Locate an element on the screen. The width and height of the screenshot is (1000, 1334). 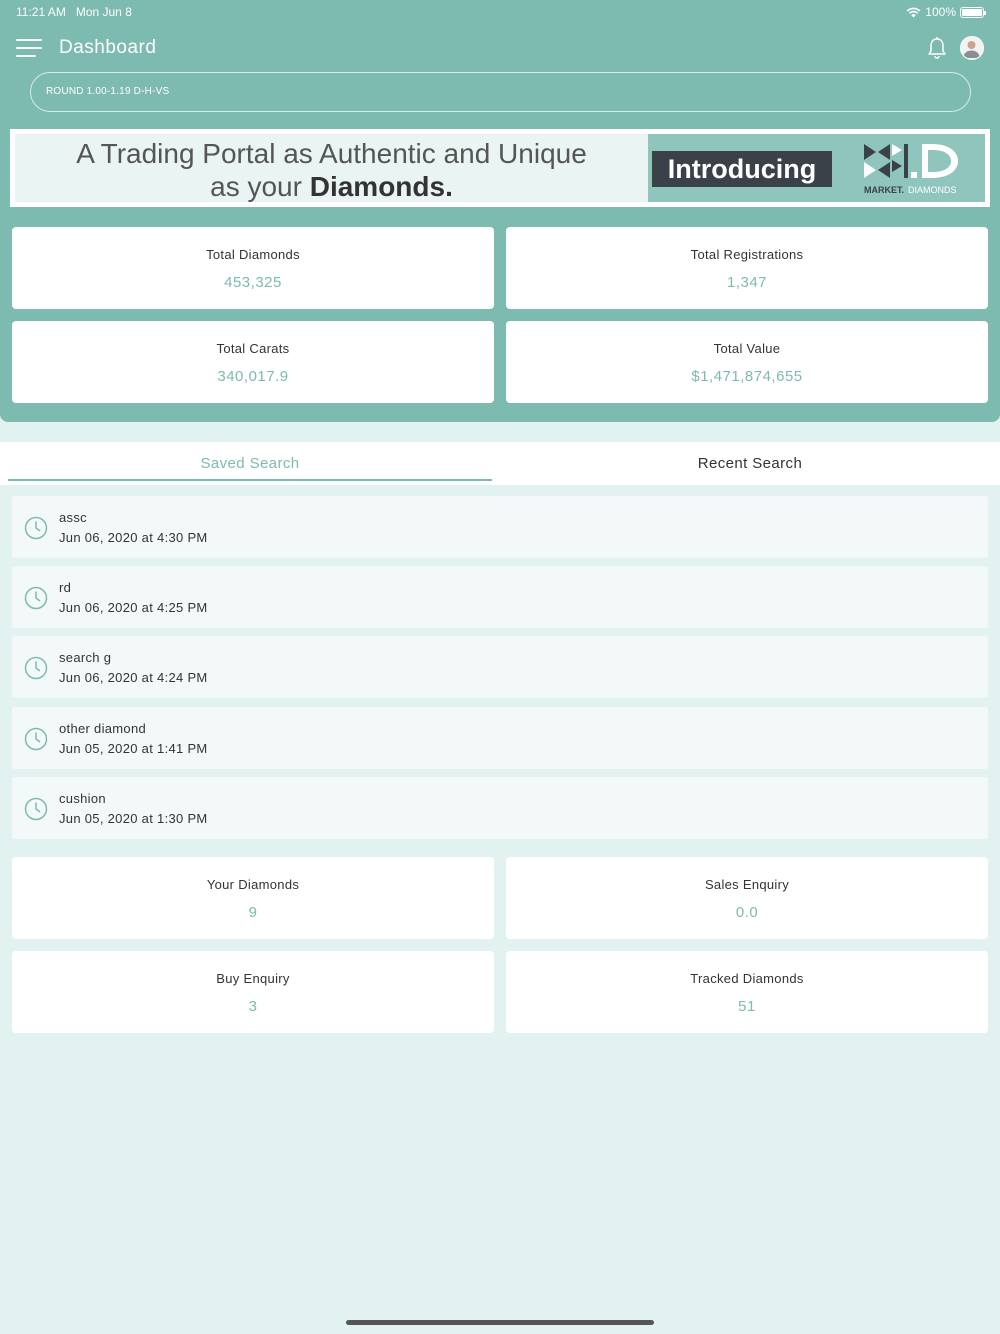
avatar is located at coordinates (972, 48).